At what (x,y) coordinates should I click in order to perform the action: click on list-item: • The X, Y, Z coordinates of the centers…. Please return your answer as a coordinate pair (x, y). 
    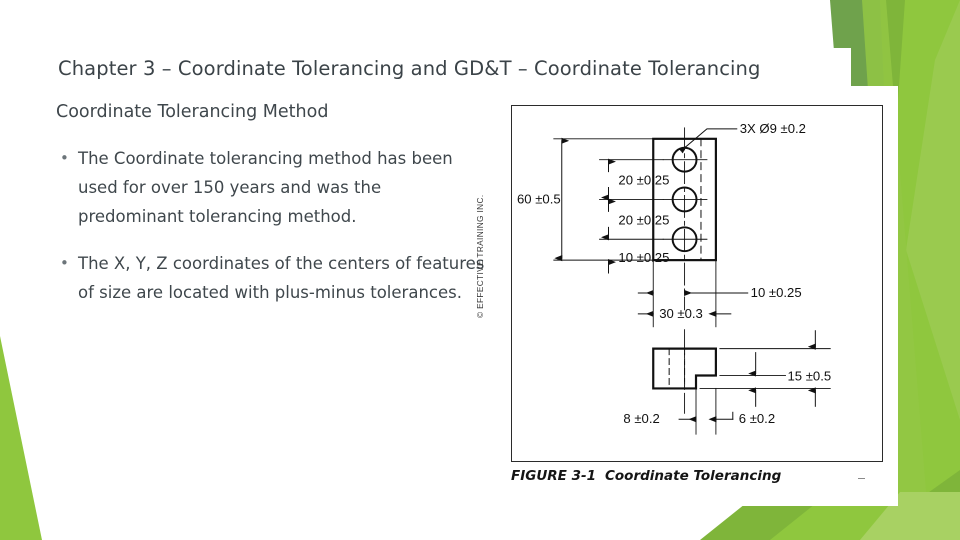
    Looking at the image, I should click on (274, 278).